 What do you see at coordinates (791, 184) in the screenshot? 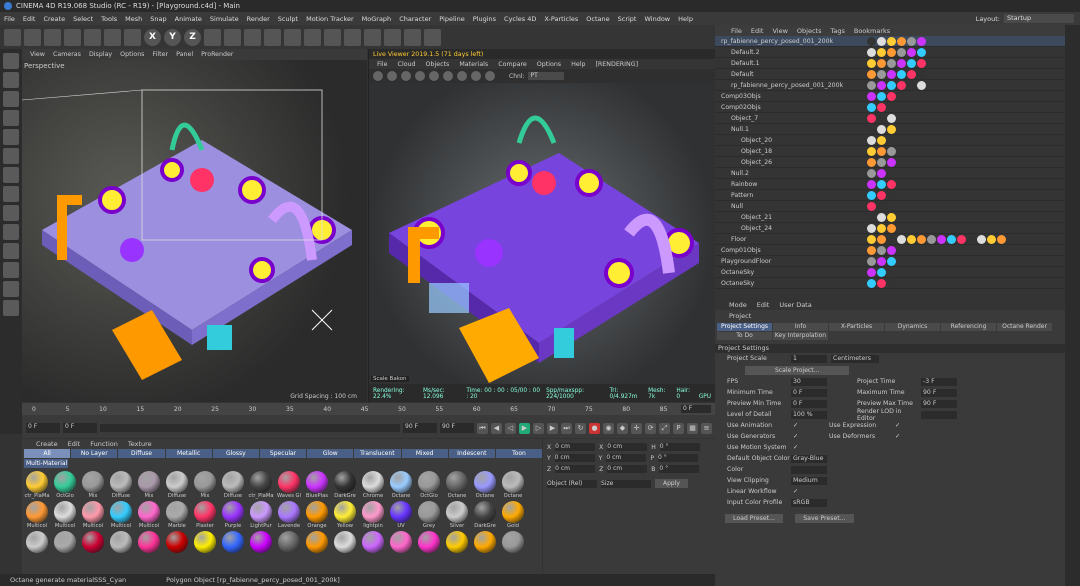
I see `object-name: Rainbow` at bounding box center [791, 184].